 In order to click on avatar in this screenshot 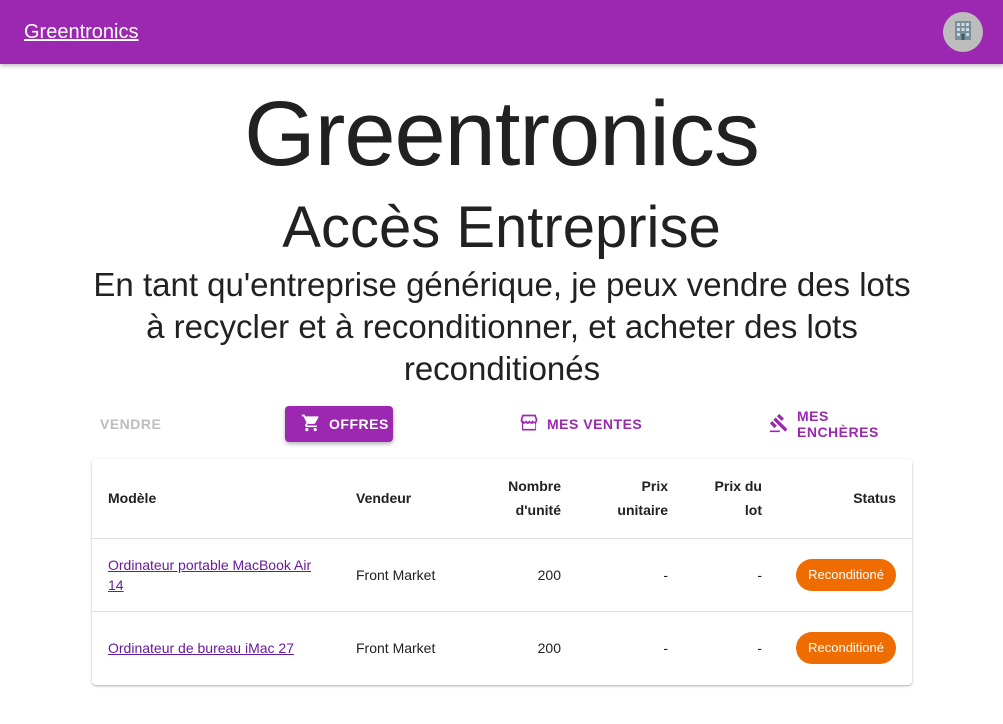, I will do `click(963, 32)`.